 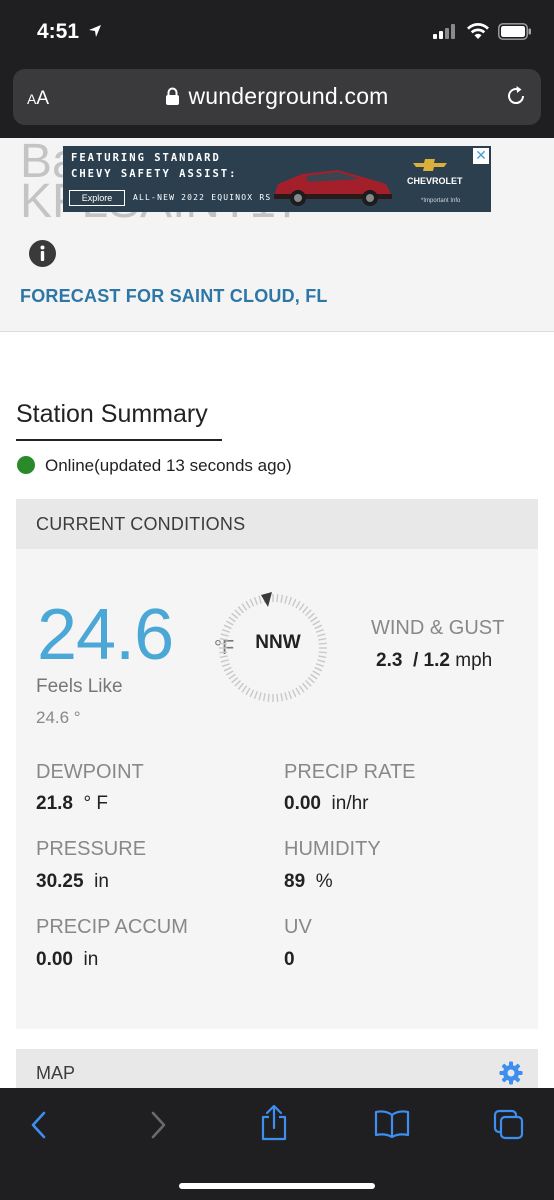 I want to click on precip-accum-label: PRECIP ACCUM, so click(x=112, y=927).